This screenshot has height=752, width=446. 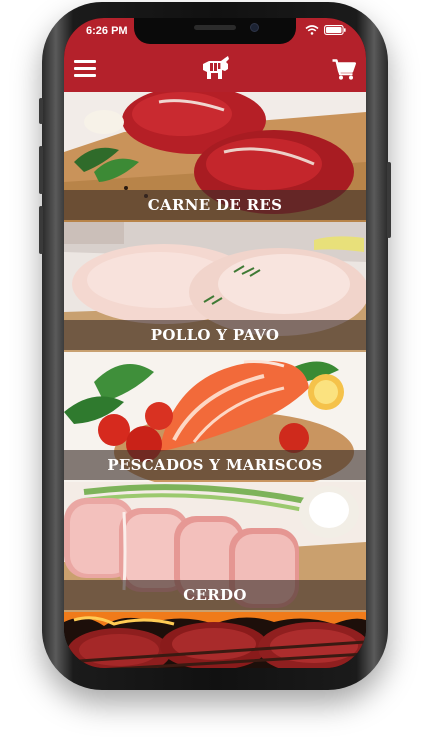 I want to click on category-tile-partial, so click(x=215, y=640).